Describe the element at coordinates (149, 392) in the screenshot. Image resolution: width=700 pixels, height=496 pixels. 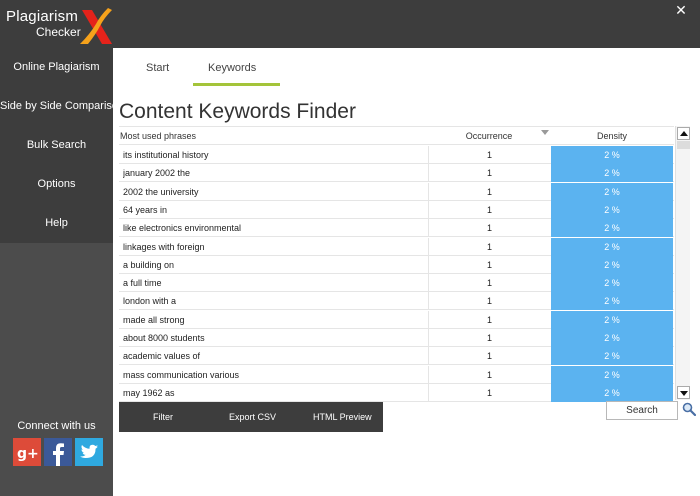
I see `cell-phrase: may 1962 as` at that location.